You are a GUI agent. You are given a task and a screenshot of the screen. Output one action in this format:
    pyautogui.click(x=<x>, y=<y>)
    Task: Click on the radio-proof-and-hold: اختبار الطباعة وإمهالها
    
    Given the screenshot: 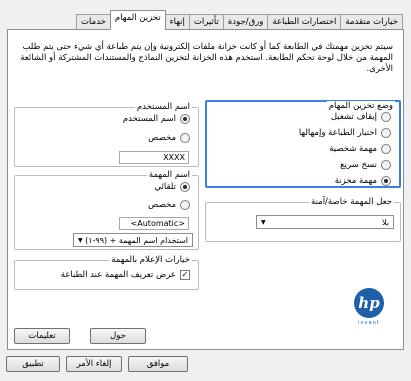 What is the action you would take?
    pyautogui.click(x=345, y=133)
    